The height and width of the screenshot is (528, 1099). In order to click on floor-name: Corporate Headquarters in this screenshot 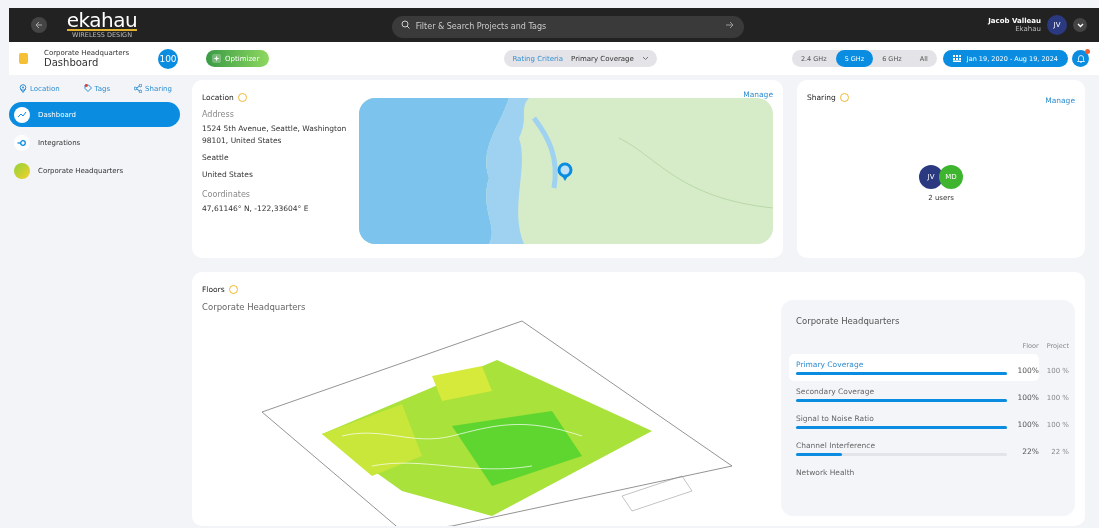, I will do `click(254, 307)`.